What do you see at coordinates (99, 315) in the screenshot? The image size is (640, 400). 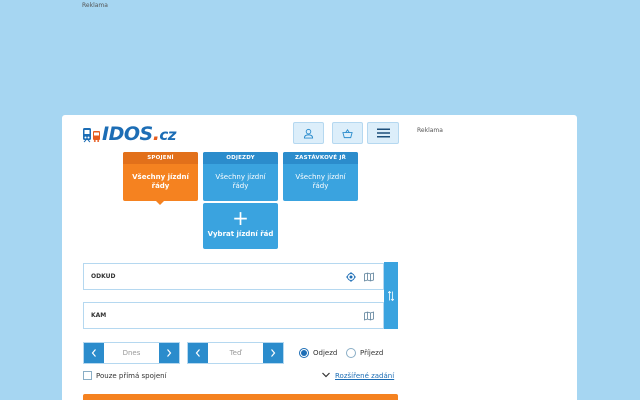 I see `kam-label: KAM` at bounding box center [99, 315].